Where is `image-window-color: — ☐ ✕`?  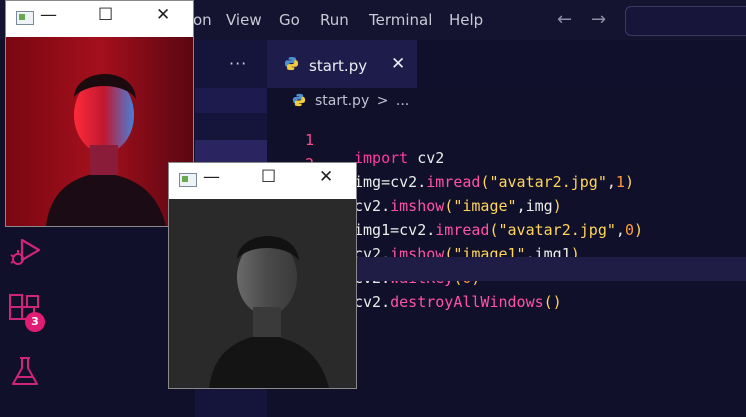 image-window-color: — ☐ ✕ is located at coordinates (99, 113).